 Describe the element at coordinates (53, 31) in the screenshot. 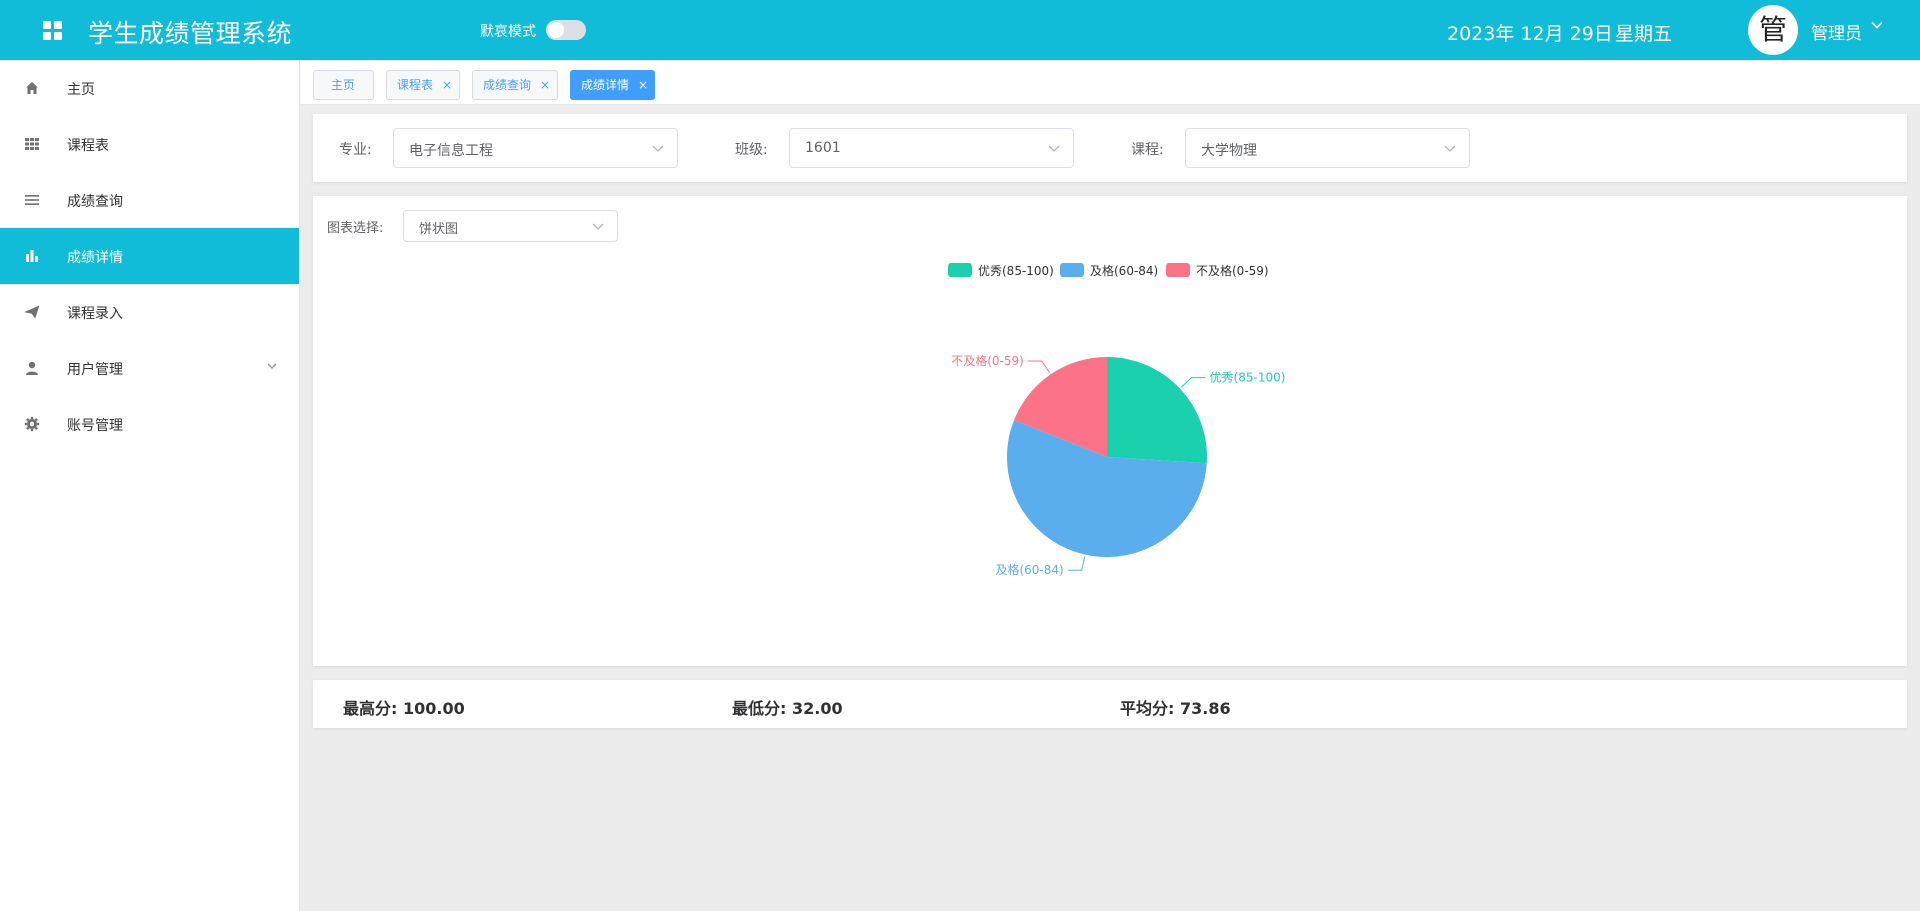

I see `grid-menu-icon` at that location.